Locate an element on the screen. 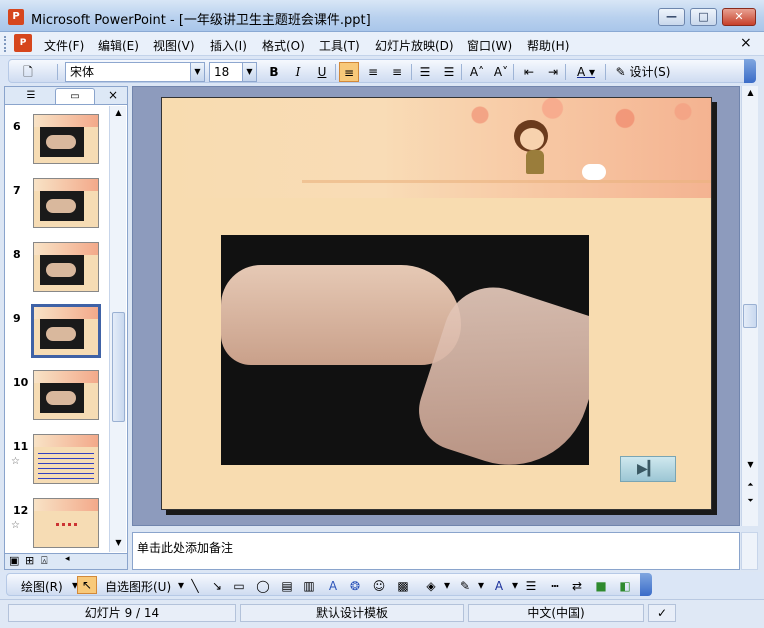 The height and width of the screenshot is (628, 764). clip-art-icon: ☺ is located at coordinates (379, 586).